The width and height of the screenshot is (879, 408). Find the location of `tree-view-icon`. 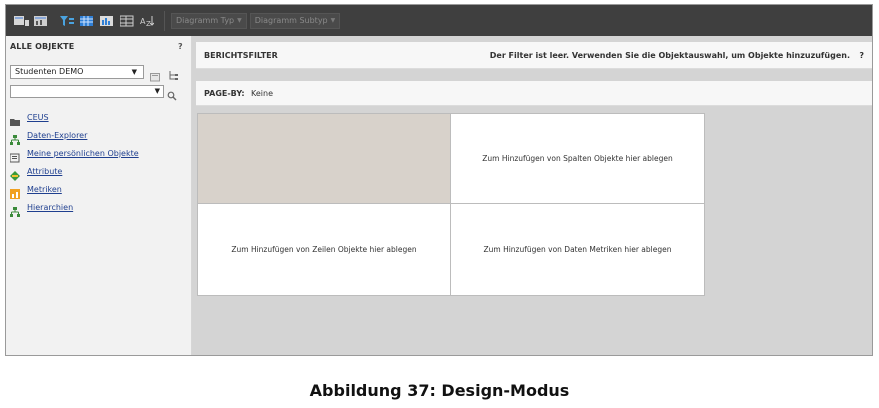

tree-view-icon is located at coordinates (174, 73).